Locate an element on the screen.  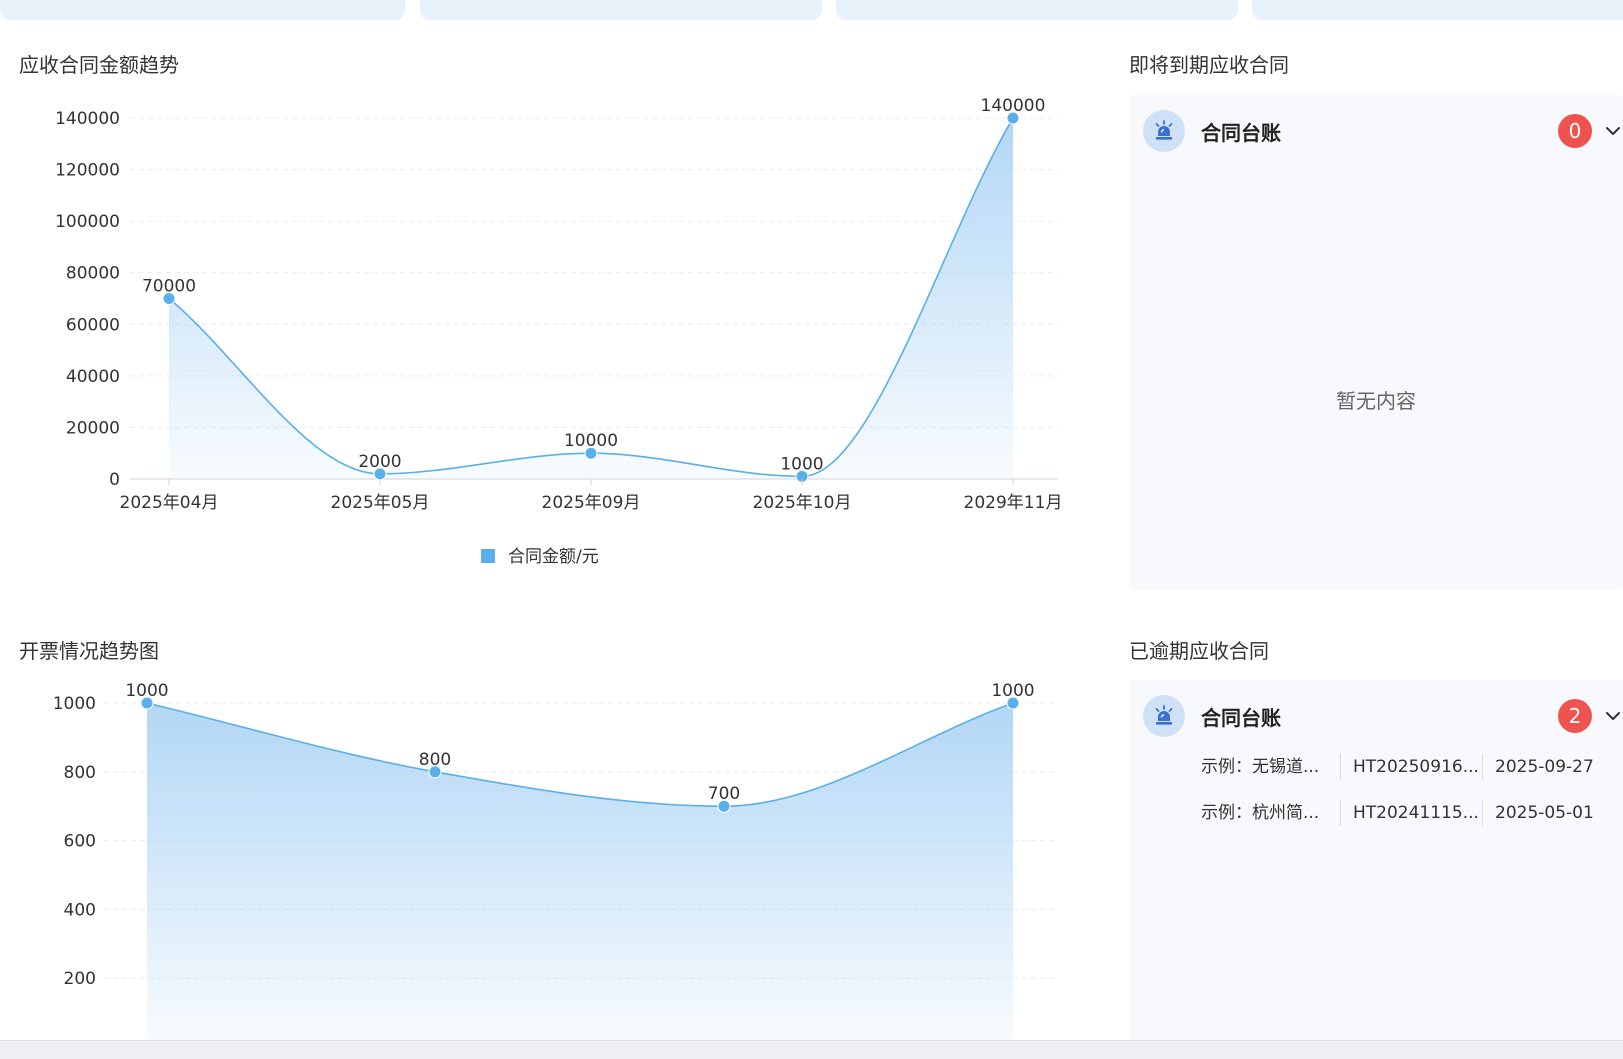
y-tick-label: 20000 is located at coordinates (93, 428).